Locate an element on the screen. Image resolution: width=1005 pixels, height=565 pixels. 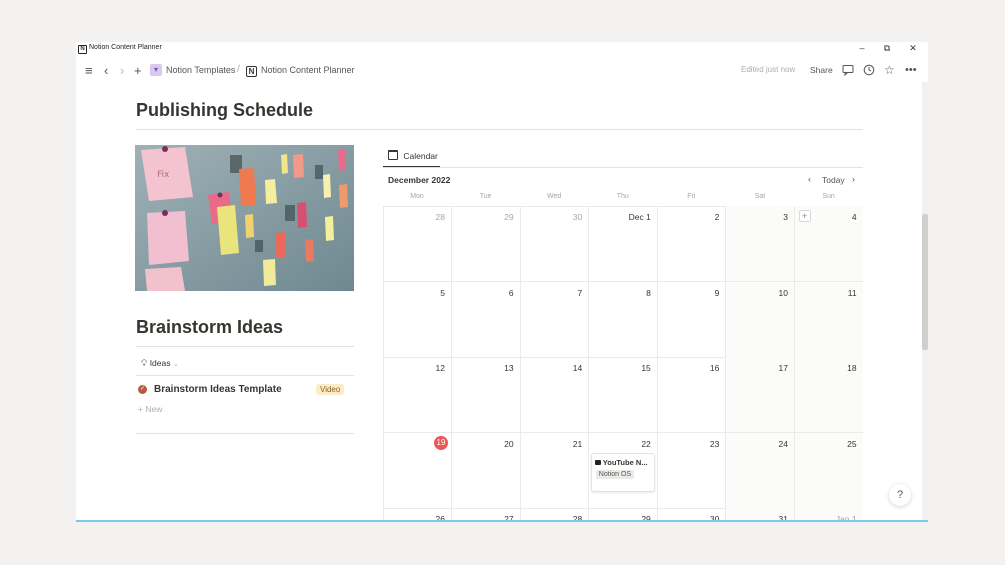
checkmark-badge-icon: ✓ is located at coordinates (142, 389).